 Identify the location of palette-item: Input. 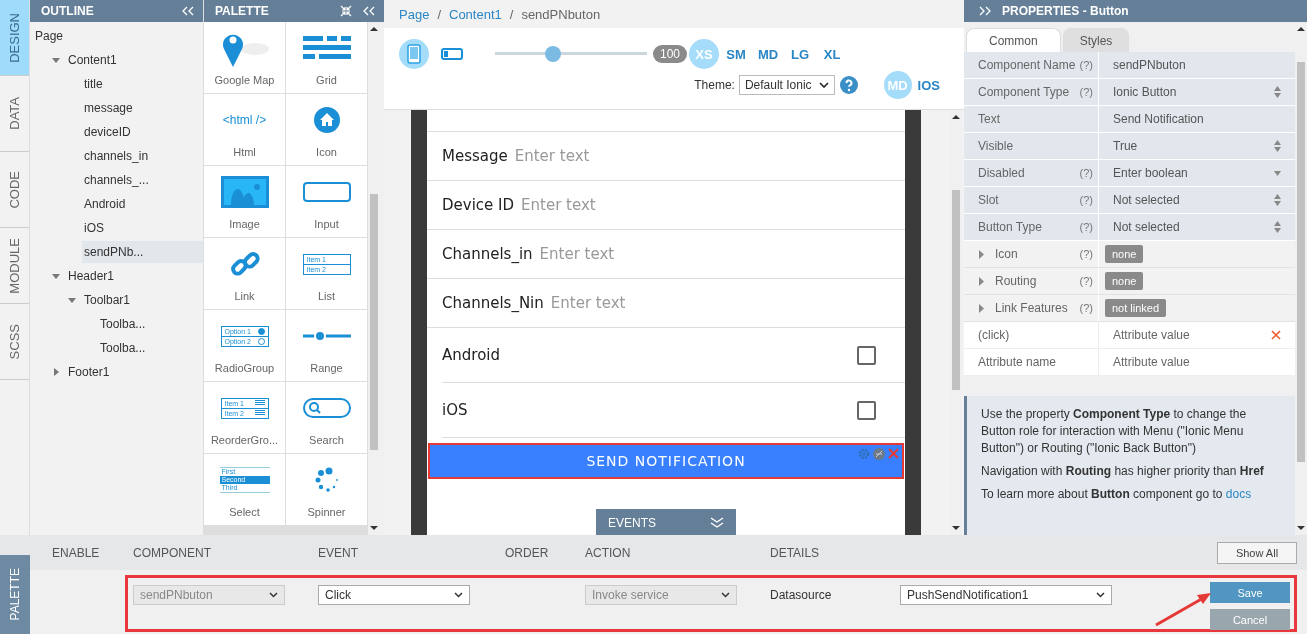
(326, 201).